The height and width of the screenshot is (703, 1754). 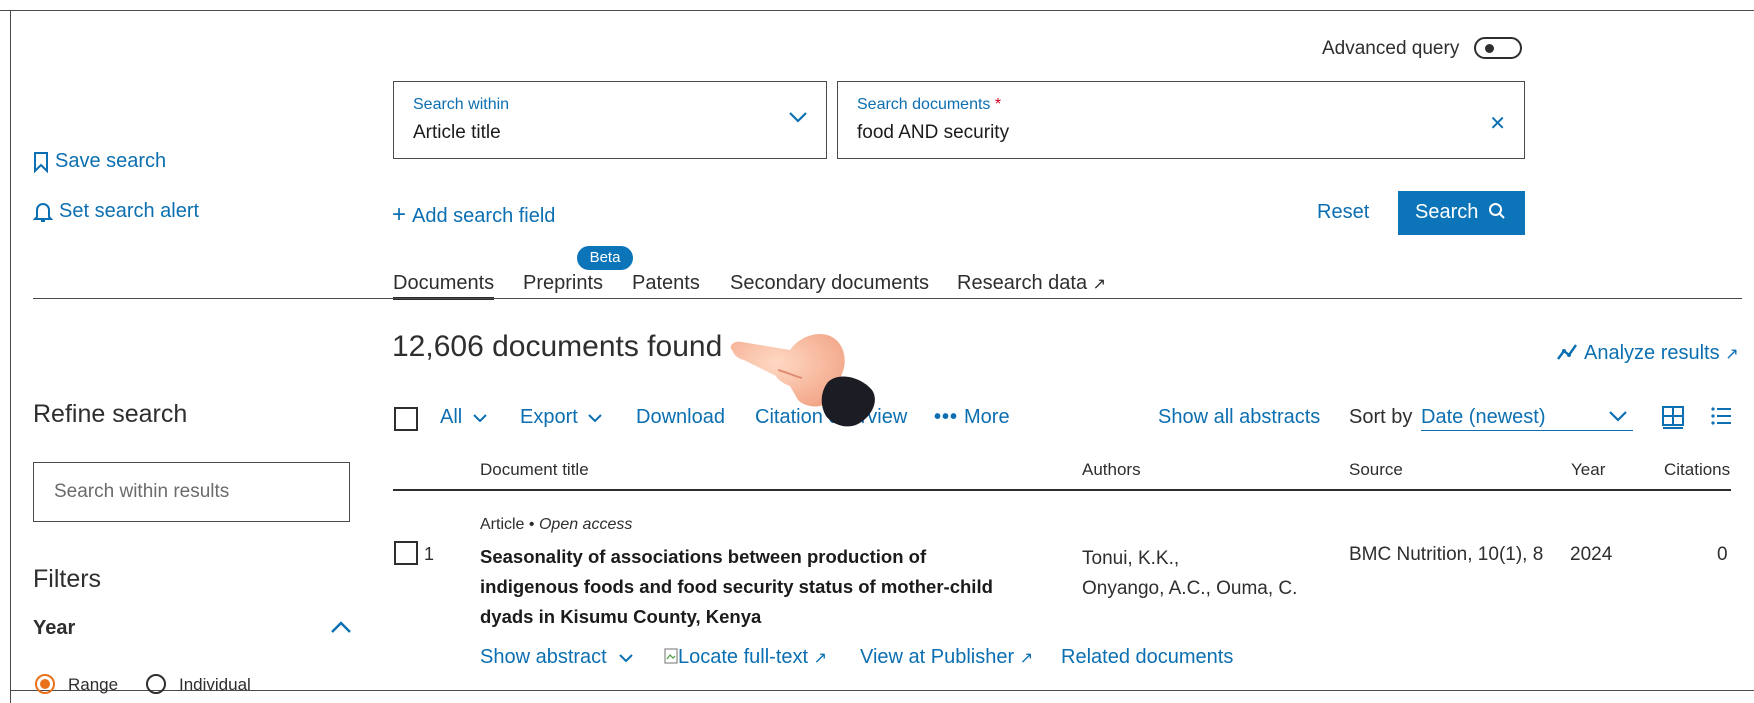 What do you see at coordinates (461, 104) in the screenshot?
I see `search-within-label: Search within` at bounding box center [461, 104].